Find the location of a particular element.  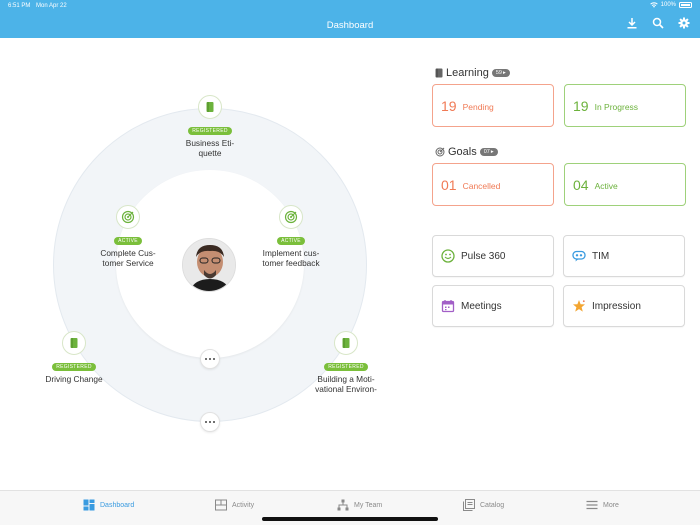

meetings-tile: Meetings is located at coordinates (493, 306).